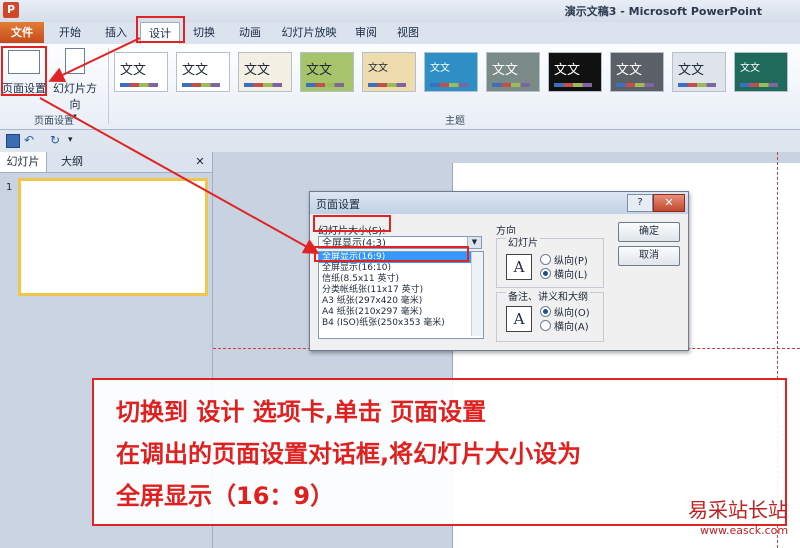  I want to click on watermark-url: www.easck.com, so click(744, 530).